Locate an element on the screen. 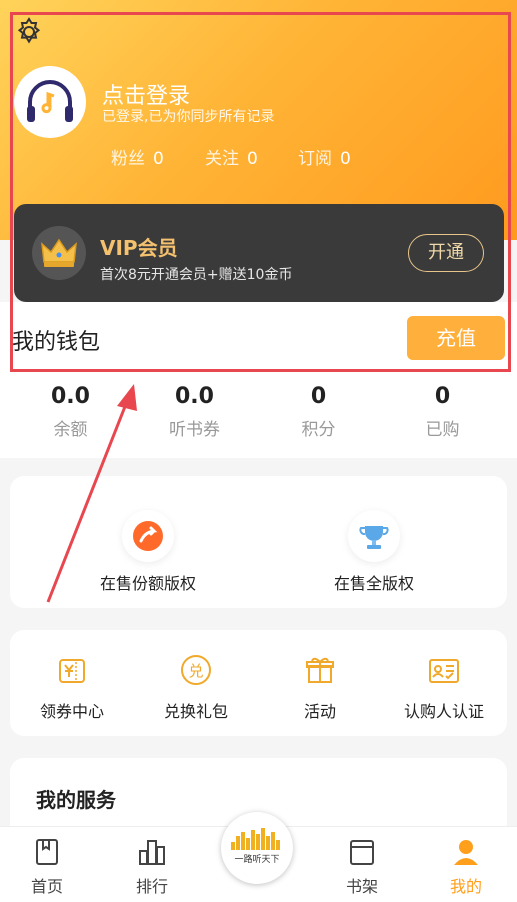  activity-item: 活动 is located at coordinates (320, 687).